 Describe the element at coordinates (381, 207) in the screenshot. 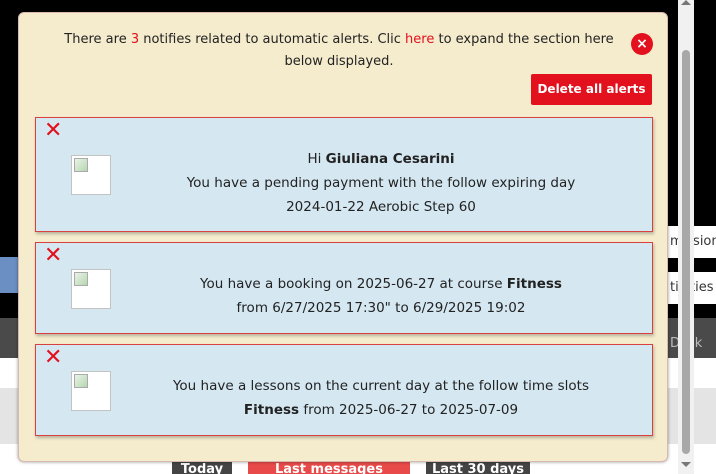

I see `alert-text: 2024-01-22 Aerobic Step 60` at that location.